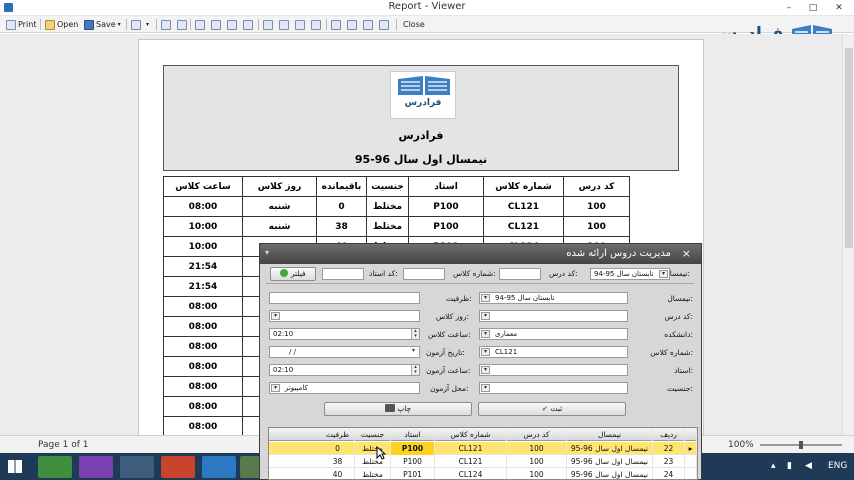 Image resolution: width=854 pixels, height=480 pixels. What do you see at coordinates (373, 473) in the screenshot?
I see `grid-cell: مختلط` at bounding box center [373, 473].